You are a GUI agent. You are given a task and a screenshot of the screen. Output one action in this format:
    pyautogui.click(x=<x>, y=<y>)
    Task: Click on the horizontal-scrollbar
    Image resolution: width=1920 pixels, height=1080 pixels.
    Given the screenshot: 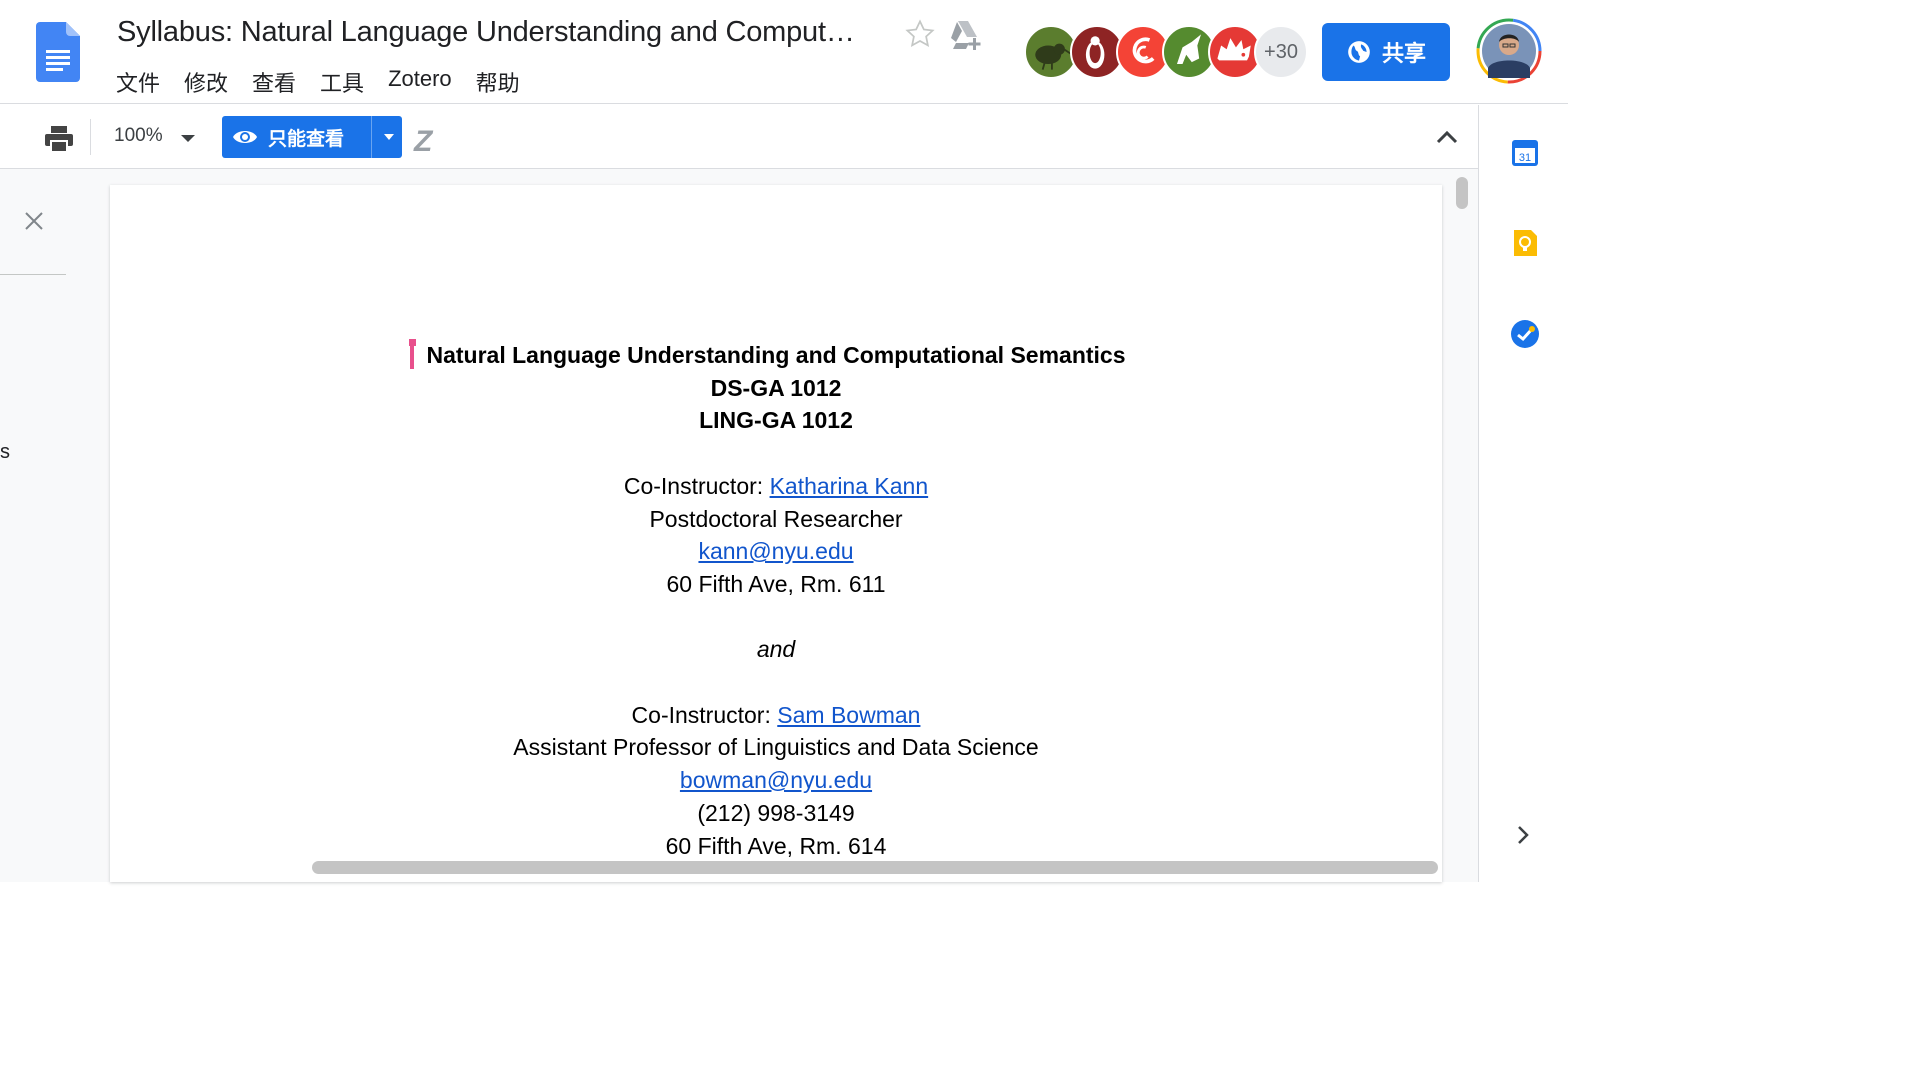 What is the action you would take?
    pyautogui.click(x=875, y=867)
    